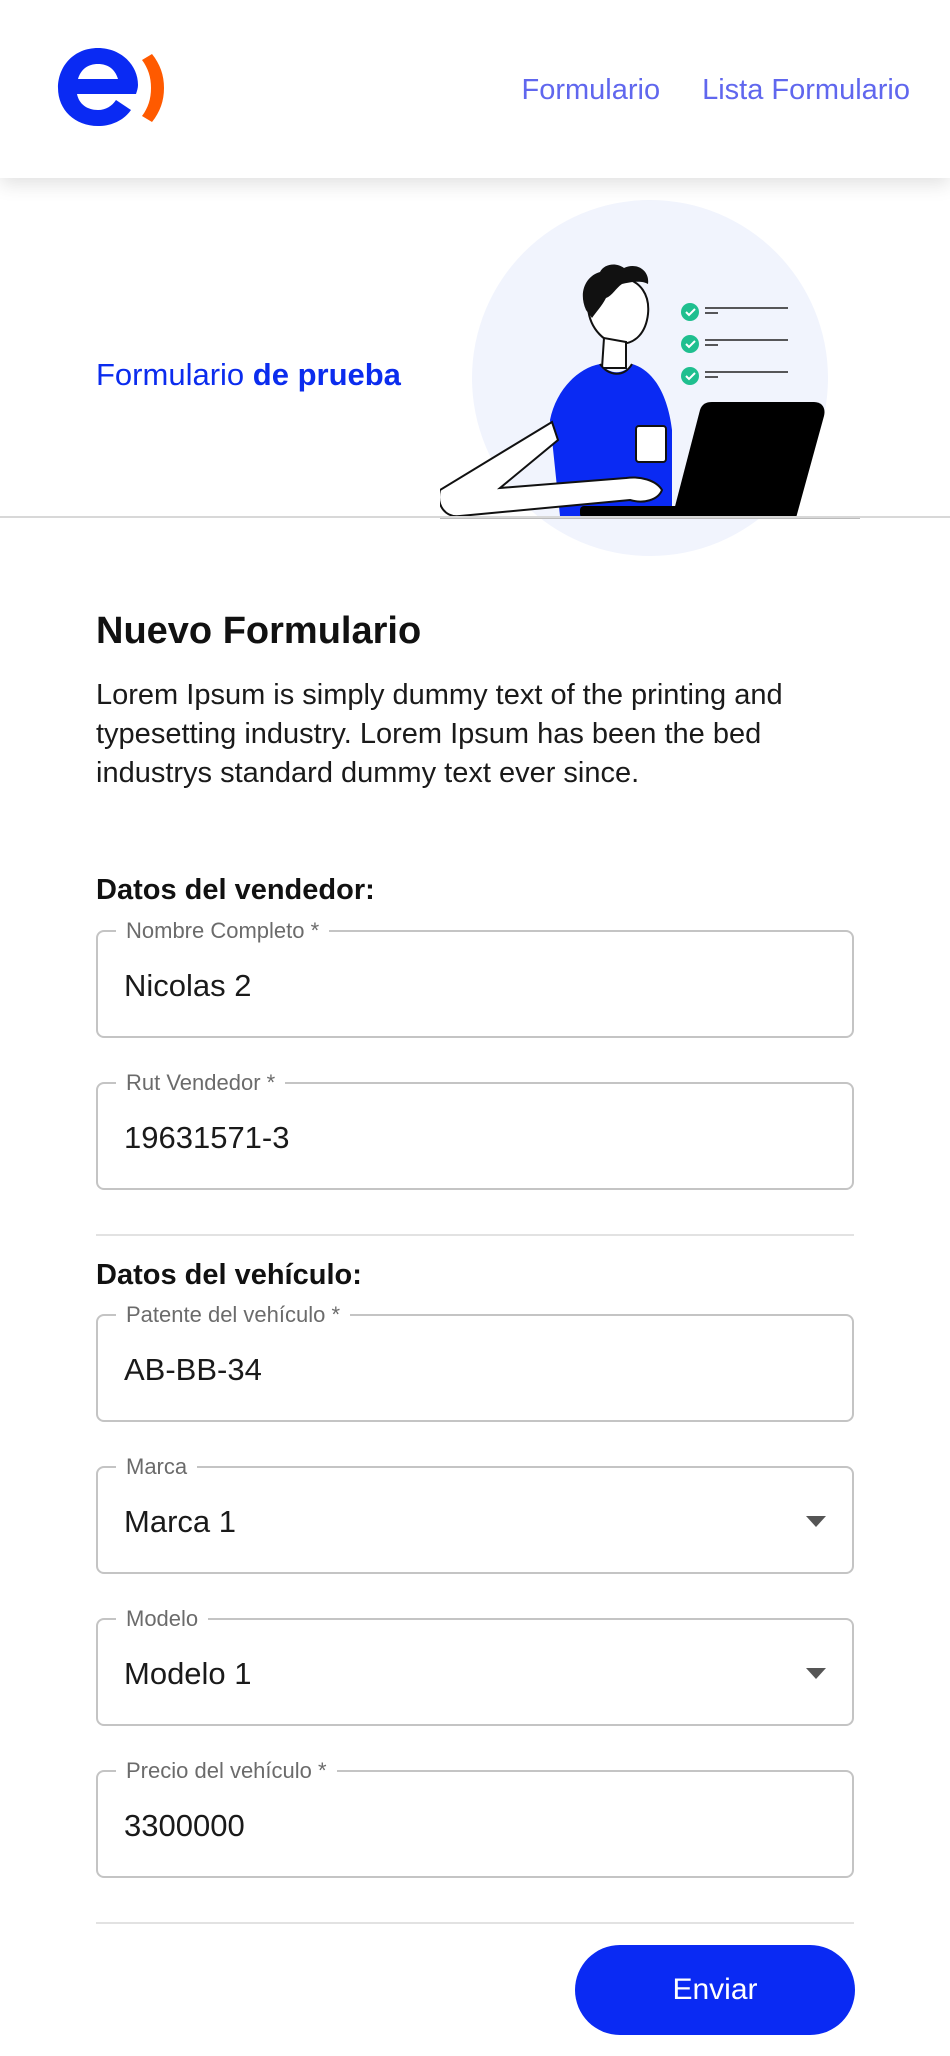 This screenshot has height=2056, width=950. What do you see at coordinates (475, 1818) in the screenshot?
I see `price-field: Precio del vehículo * 3300000` at bounding box center [475, 1818].